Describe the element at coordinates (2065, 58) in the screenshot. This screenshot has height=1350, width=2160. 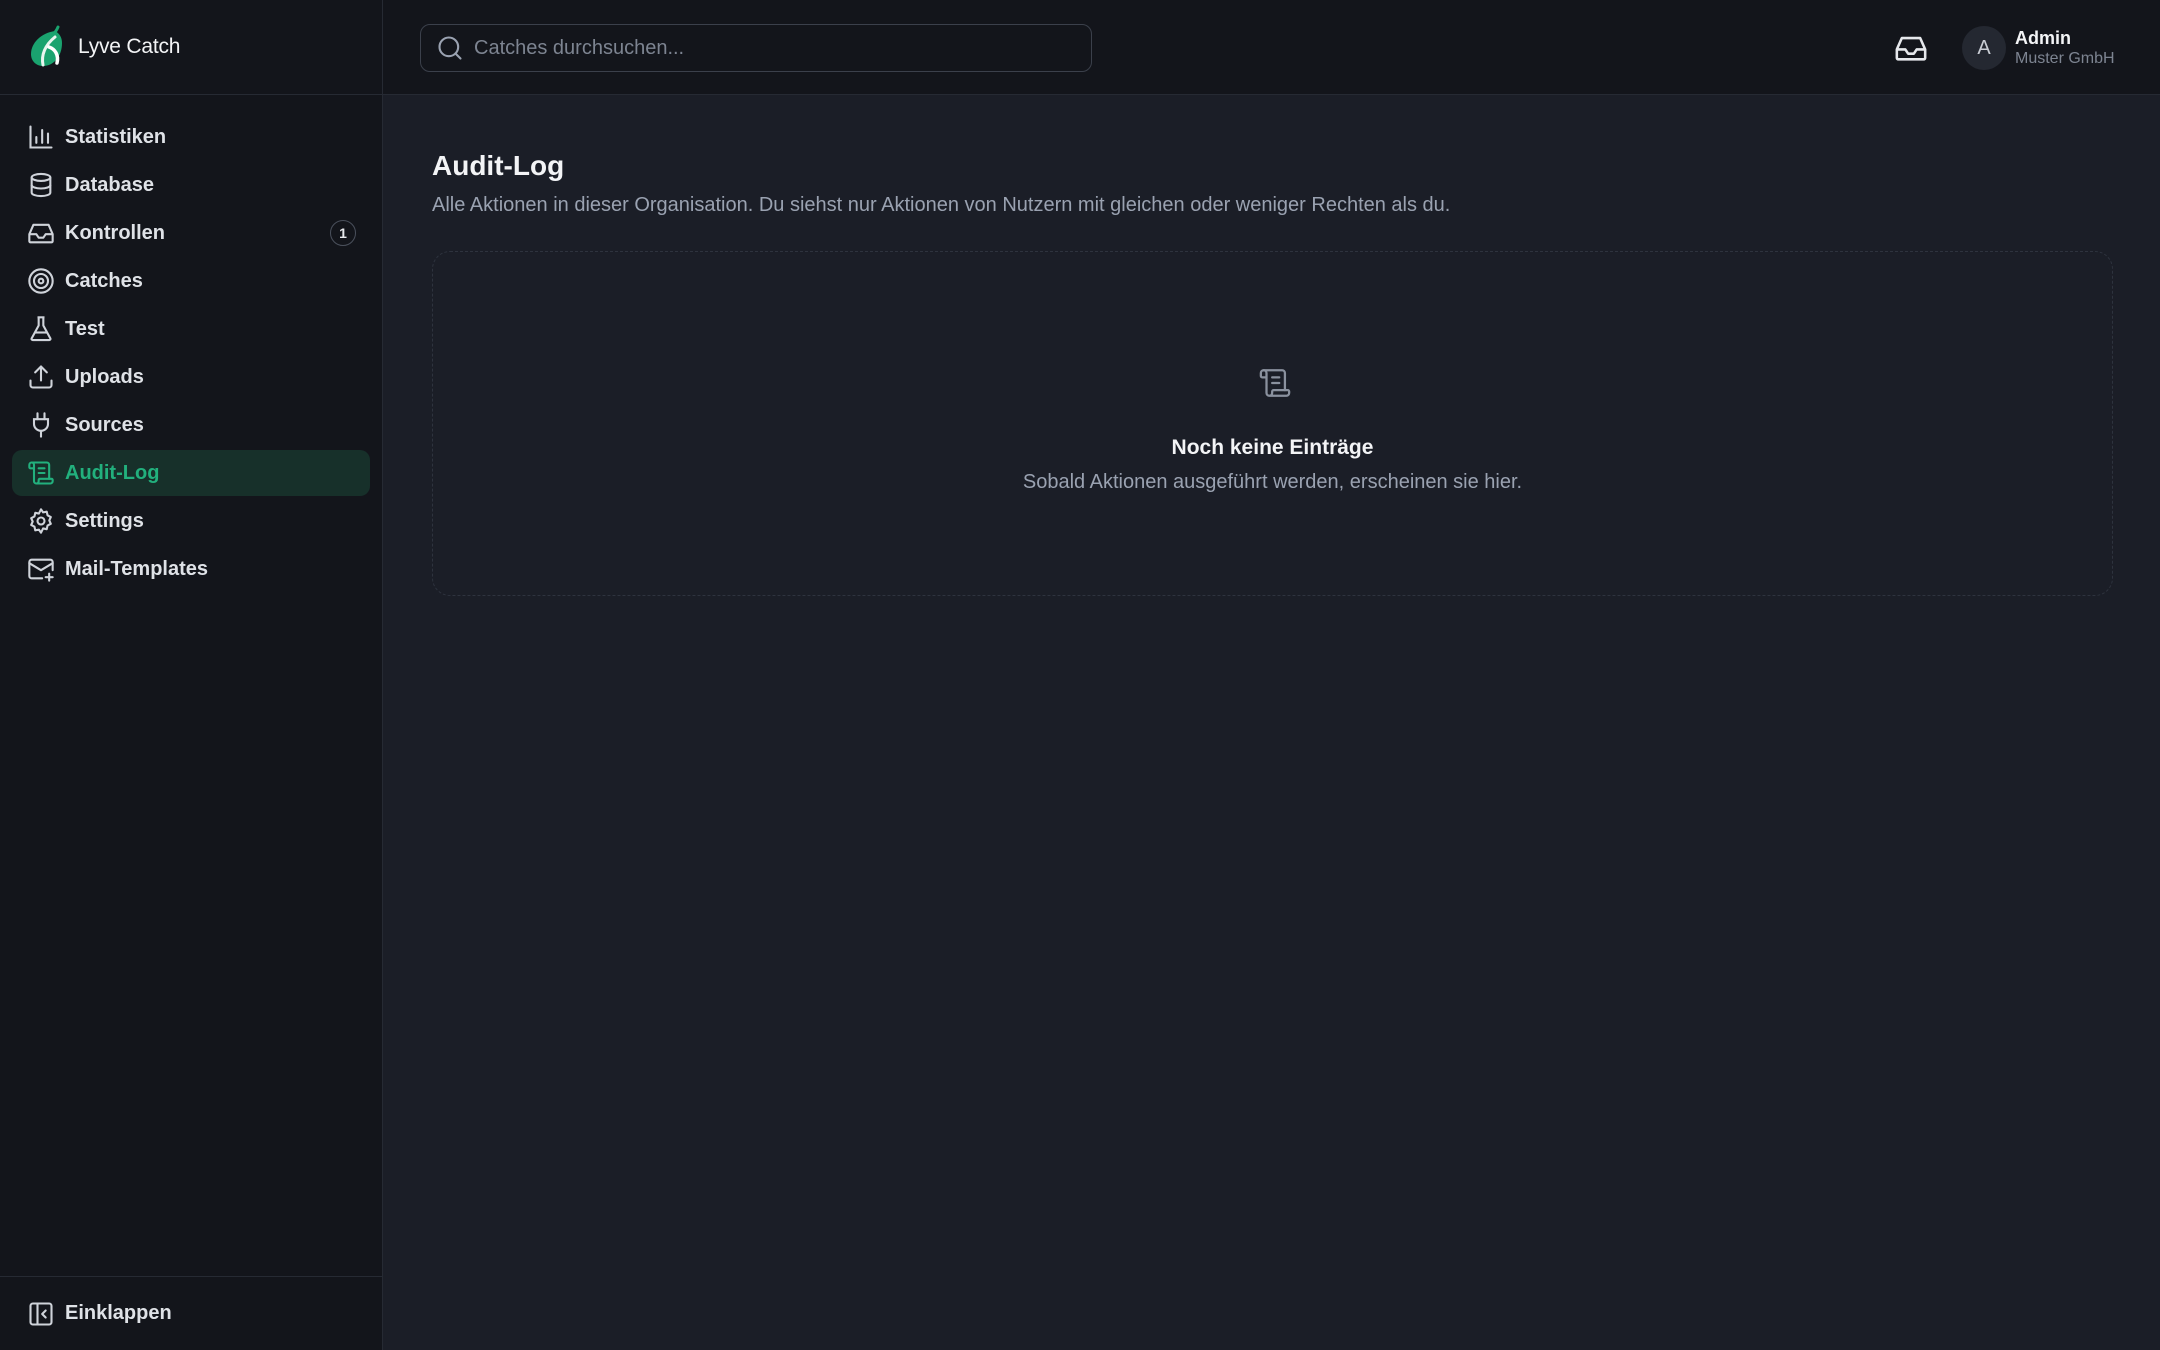
I see `user-org: Muster GmbH` at that location.